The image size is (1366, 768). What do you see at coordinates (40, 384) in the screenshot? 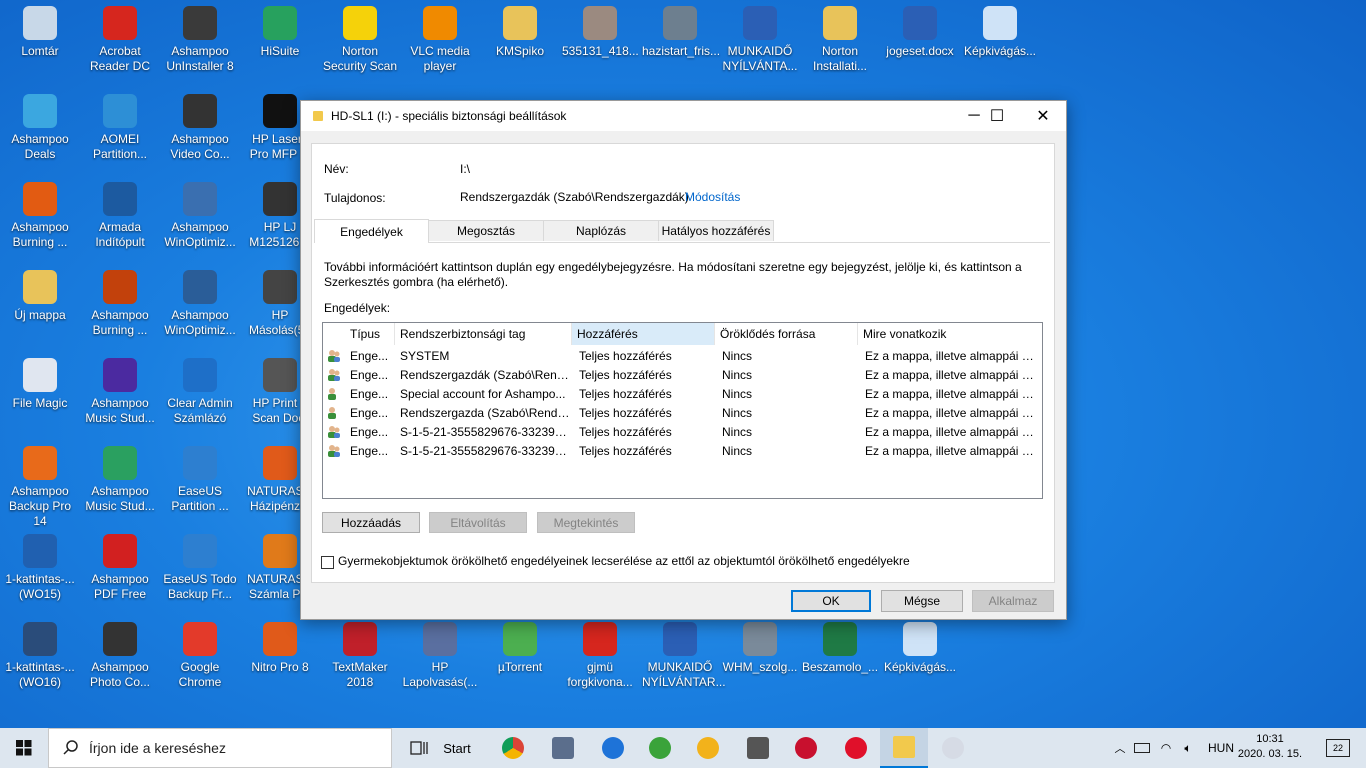
I see `desktop-icon: File Magic` at bounding box center [40, 384].